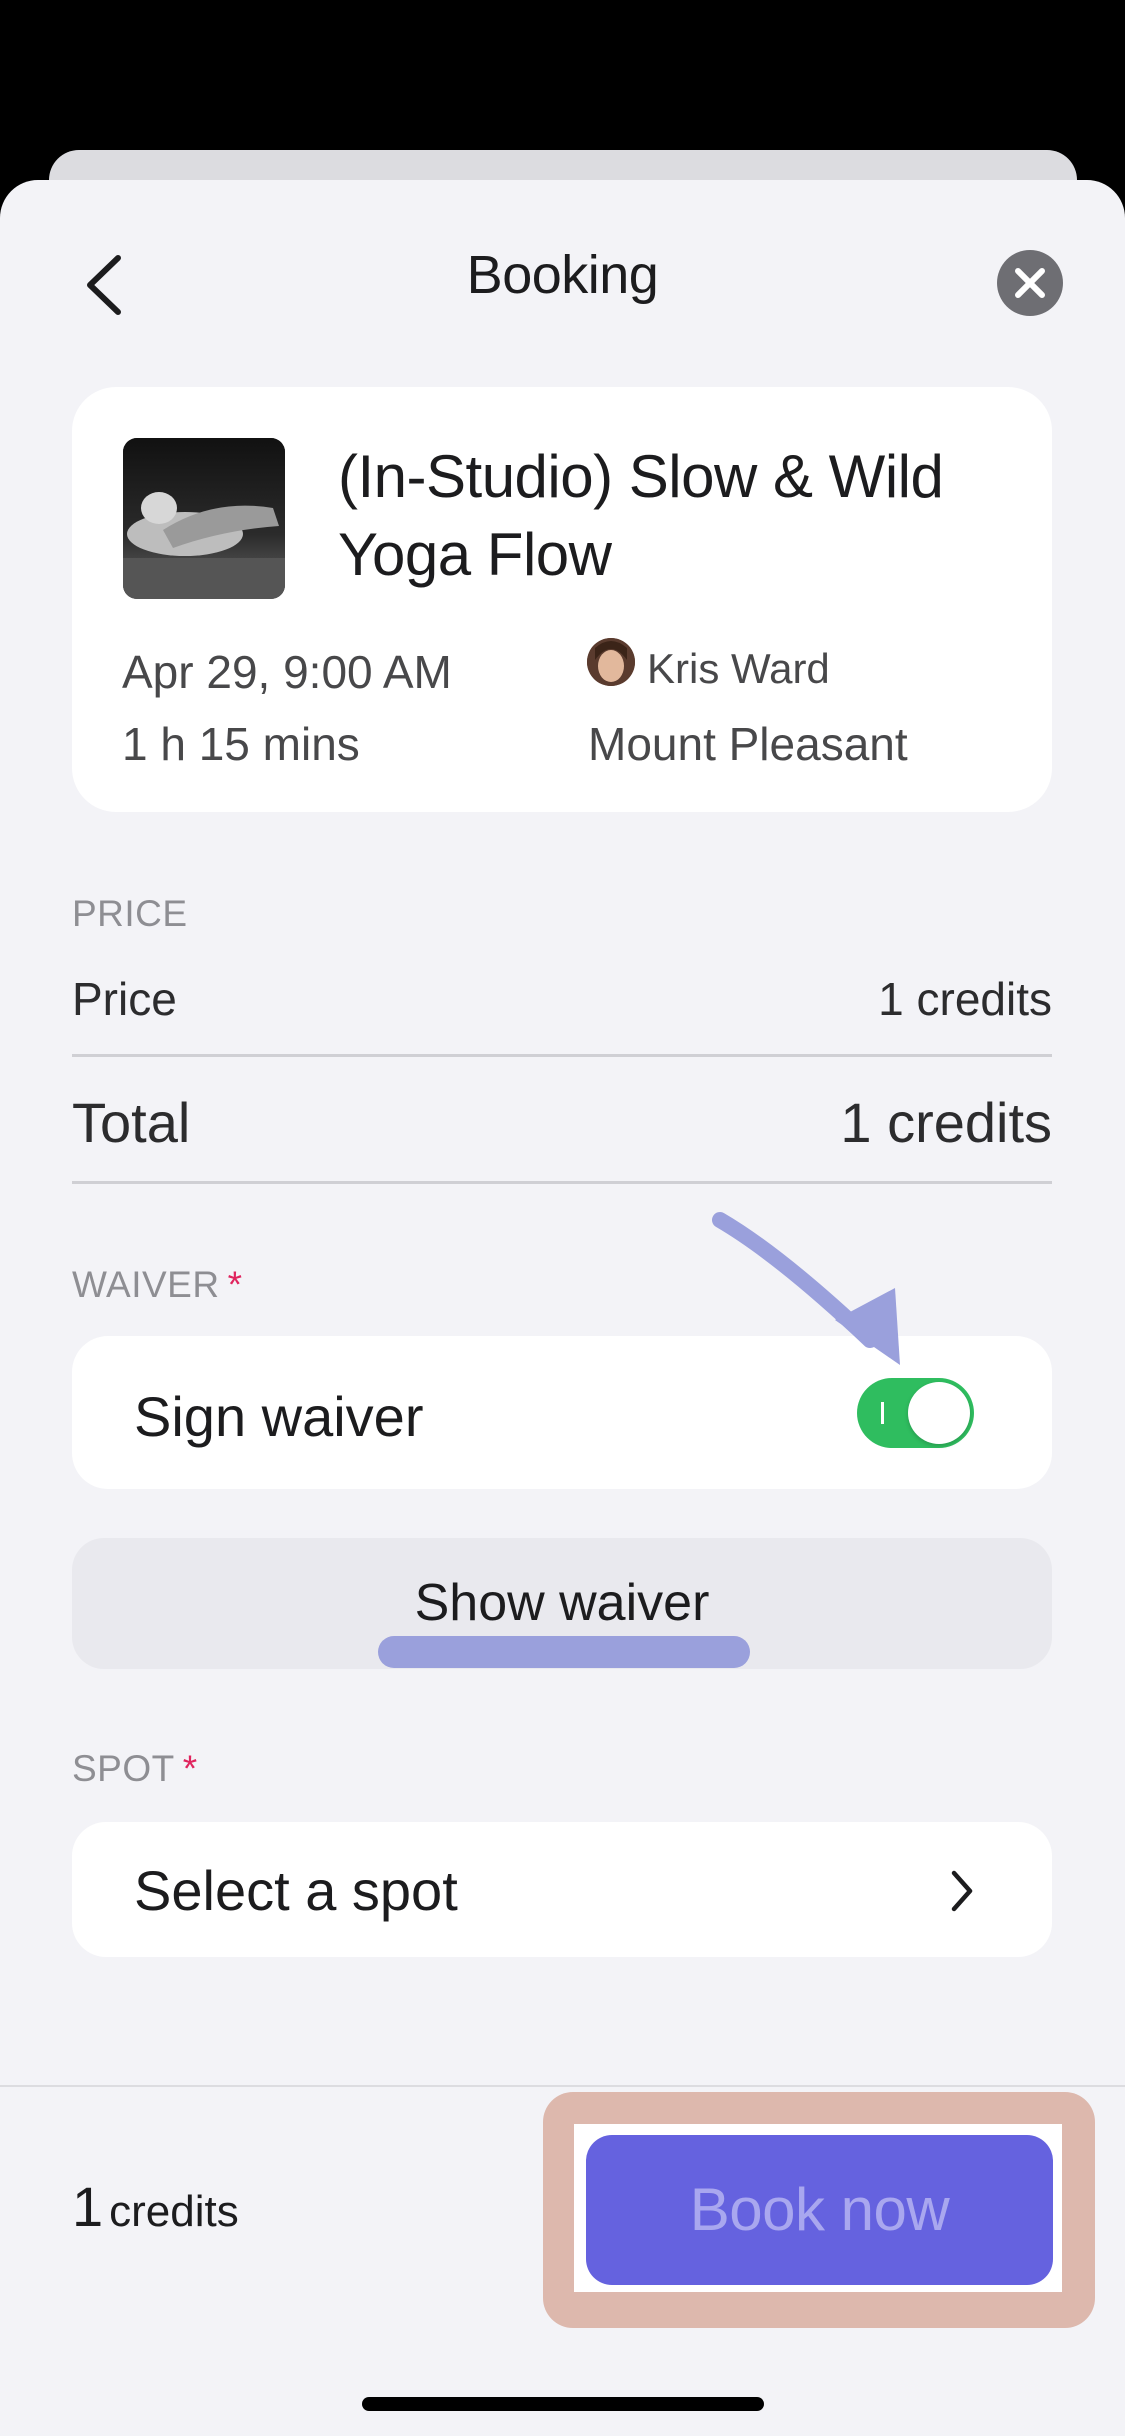 The width and height of the screenshot is (1125, 2436). What do you see at coordinates (123, 1768) in the screenshot?
I see `spot-label-text: SPOT` at bounding box center [123, 1768].